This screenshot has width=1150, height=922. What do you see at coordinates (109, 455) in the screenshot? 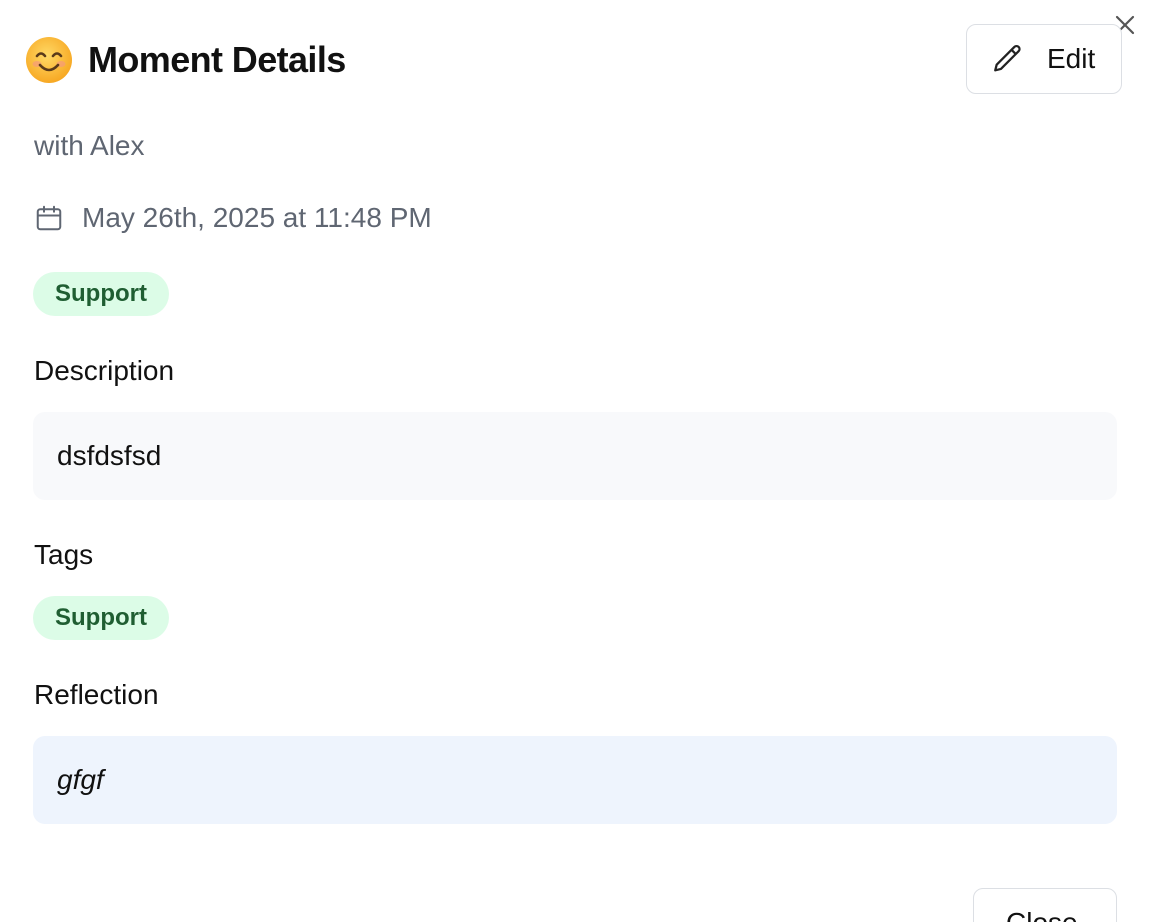
I see `description-text: dsfdsfsd` at bounding box center [109, 455].